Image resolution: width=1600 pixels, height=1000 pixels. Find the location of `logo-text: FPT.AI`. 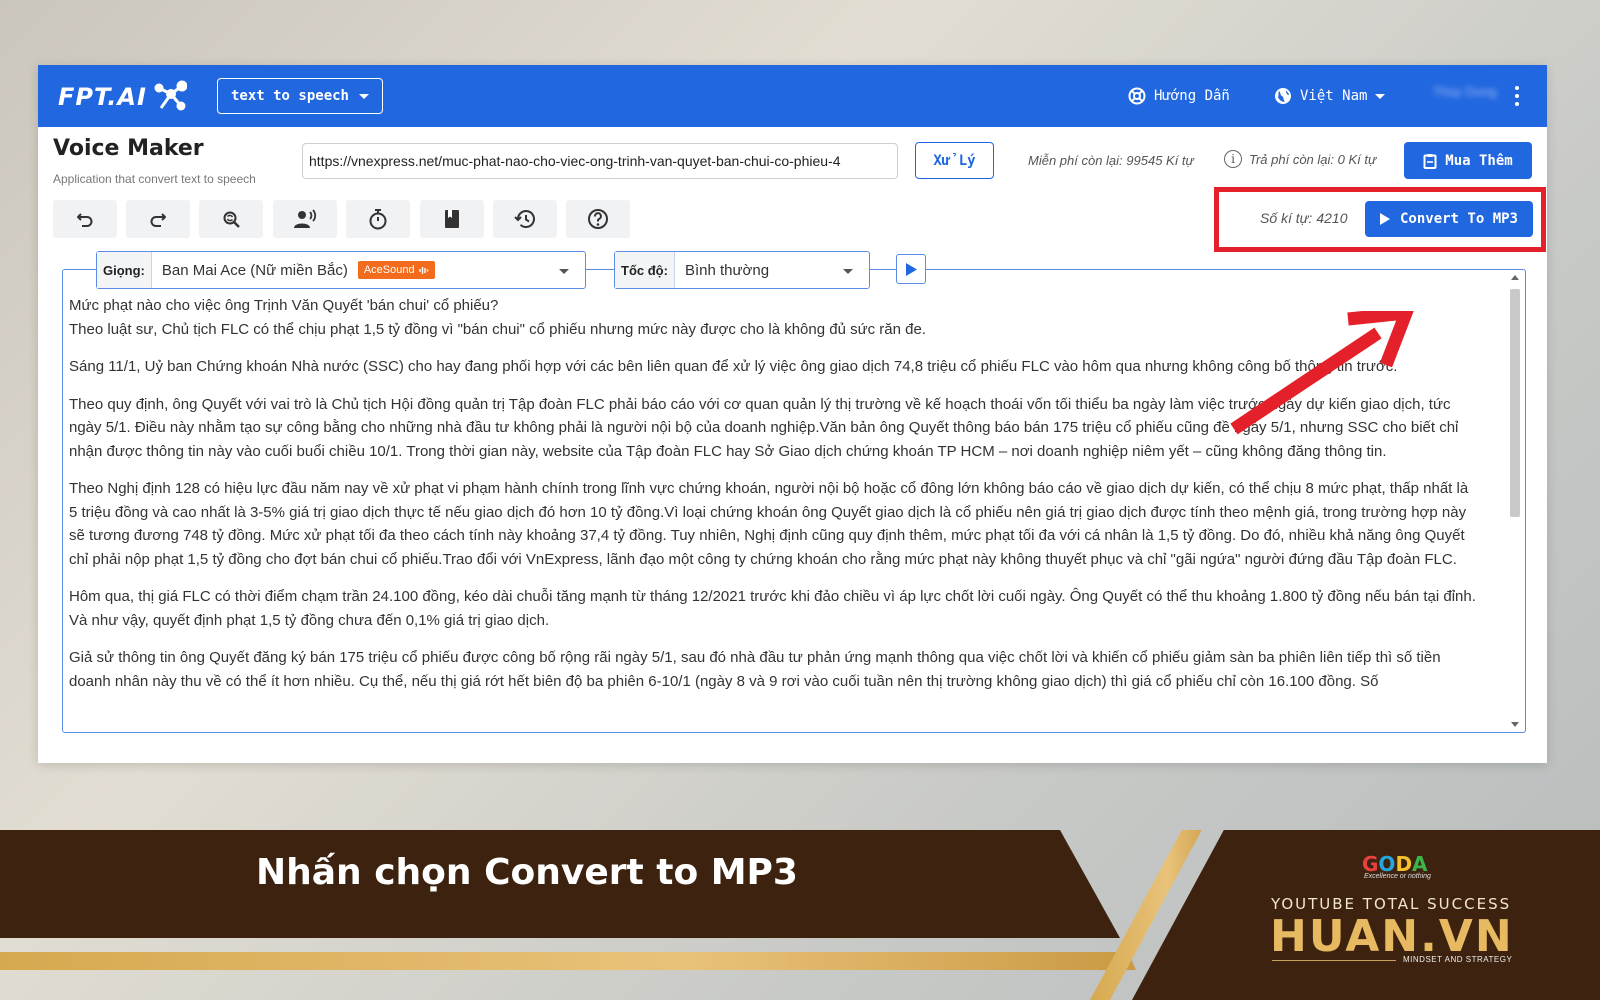

logo-text: FPT.AI is located at coordinates (102, 97).